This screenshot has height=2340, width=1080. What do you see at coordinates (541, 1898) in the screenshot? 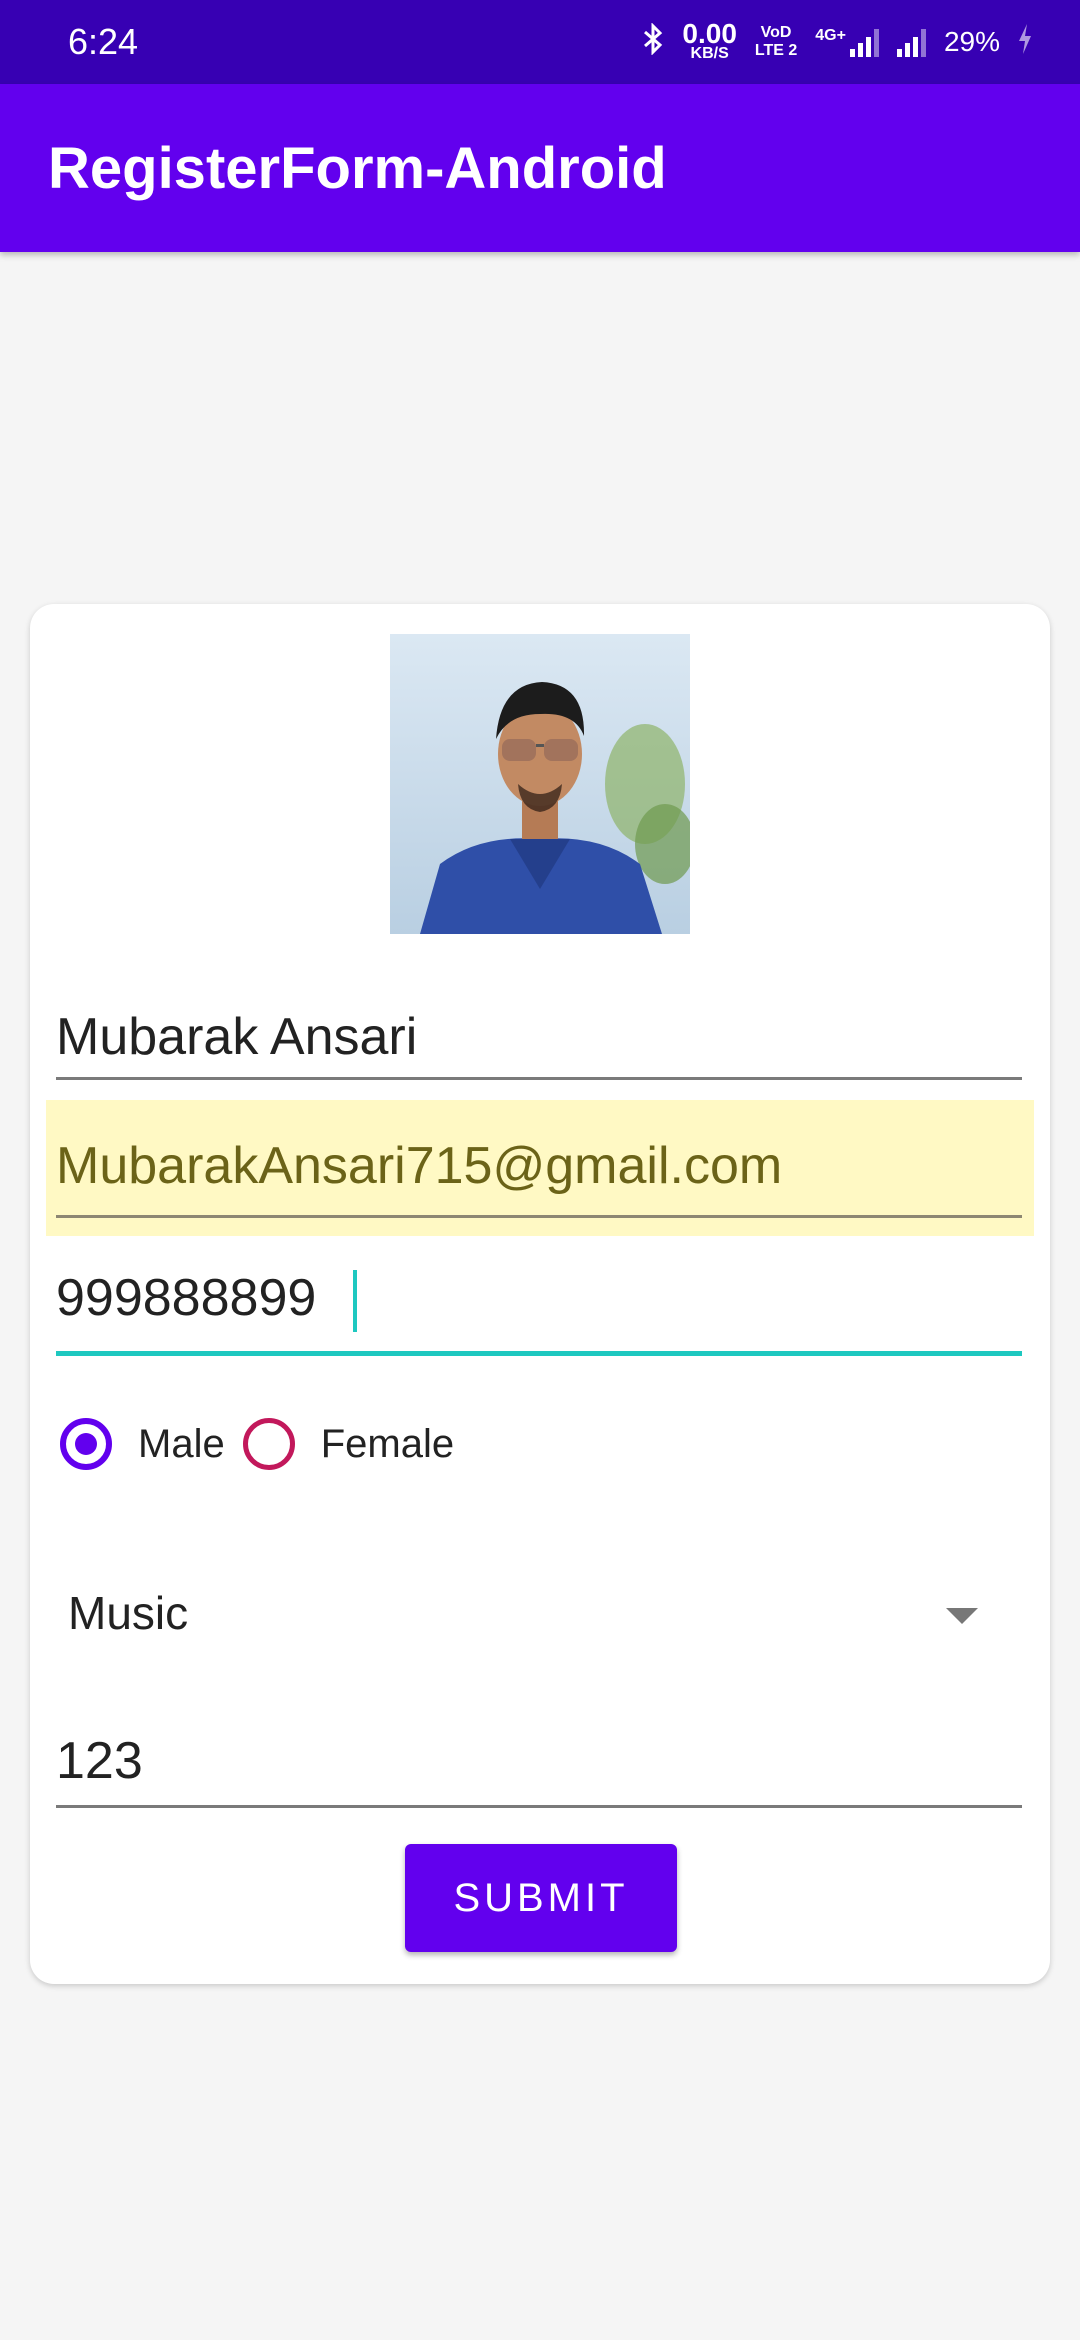
I see `submit-button: SUBMIT` at bounding box center [541, 1898].